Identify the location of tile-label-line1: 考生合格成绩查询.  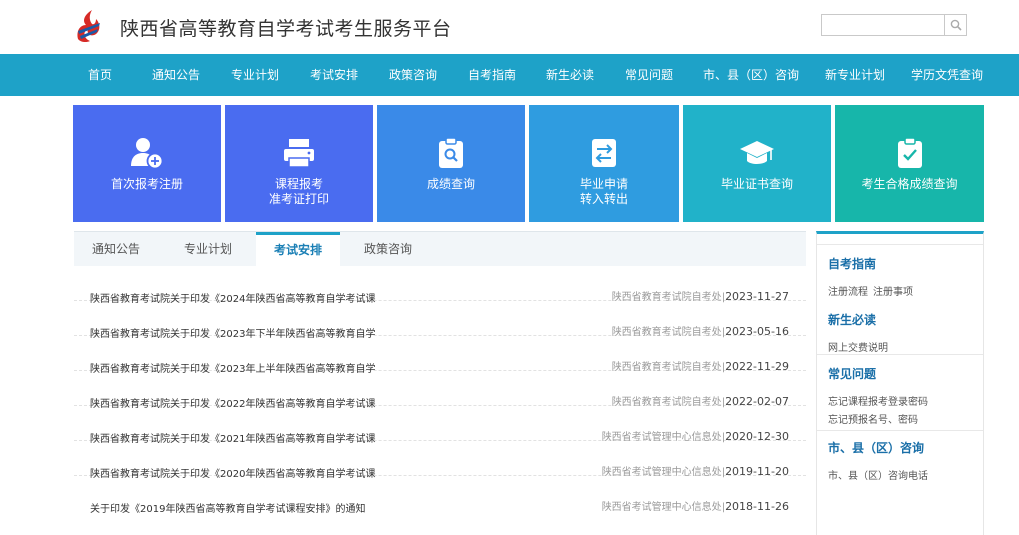
(909, 184).